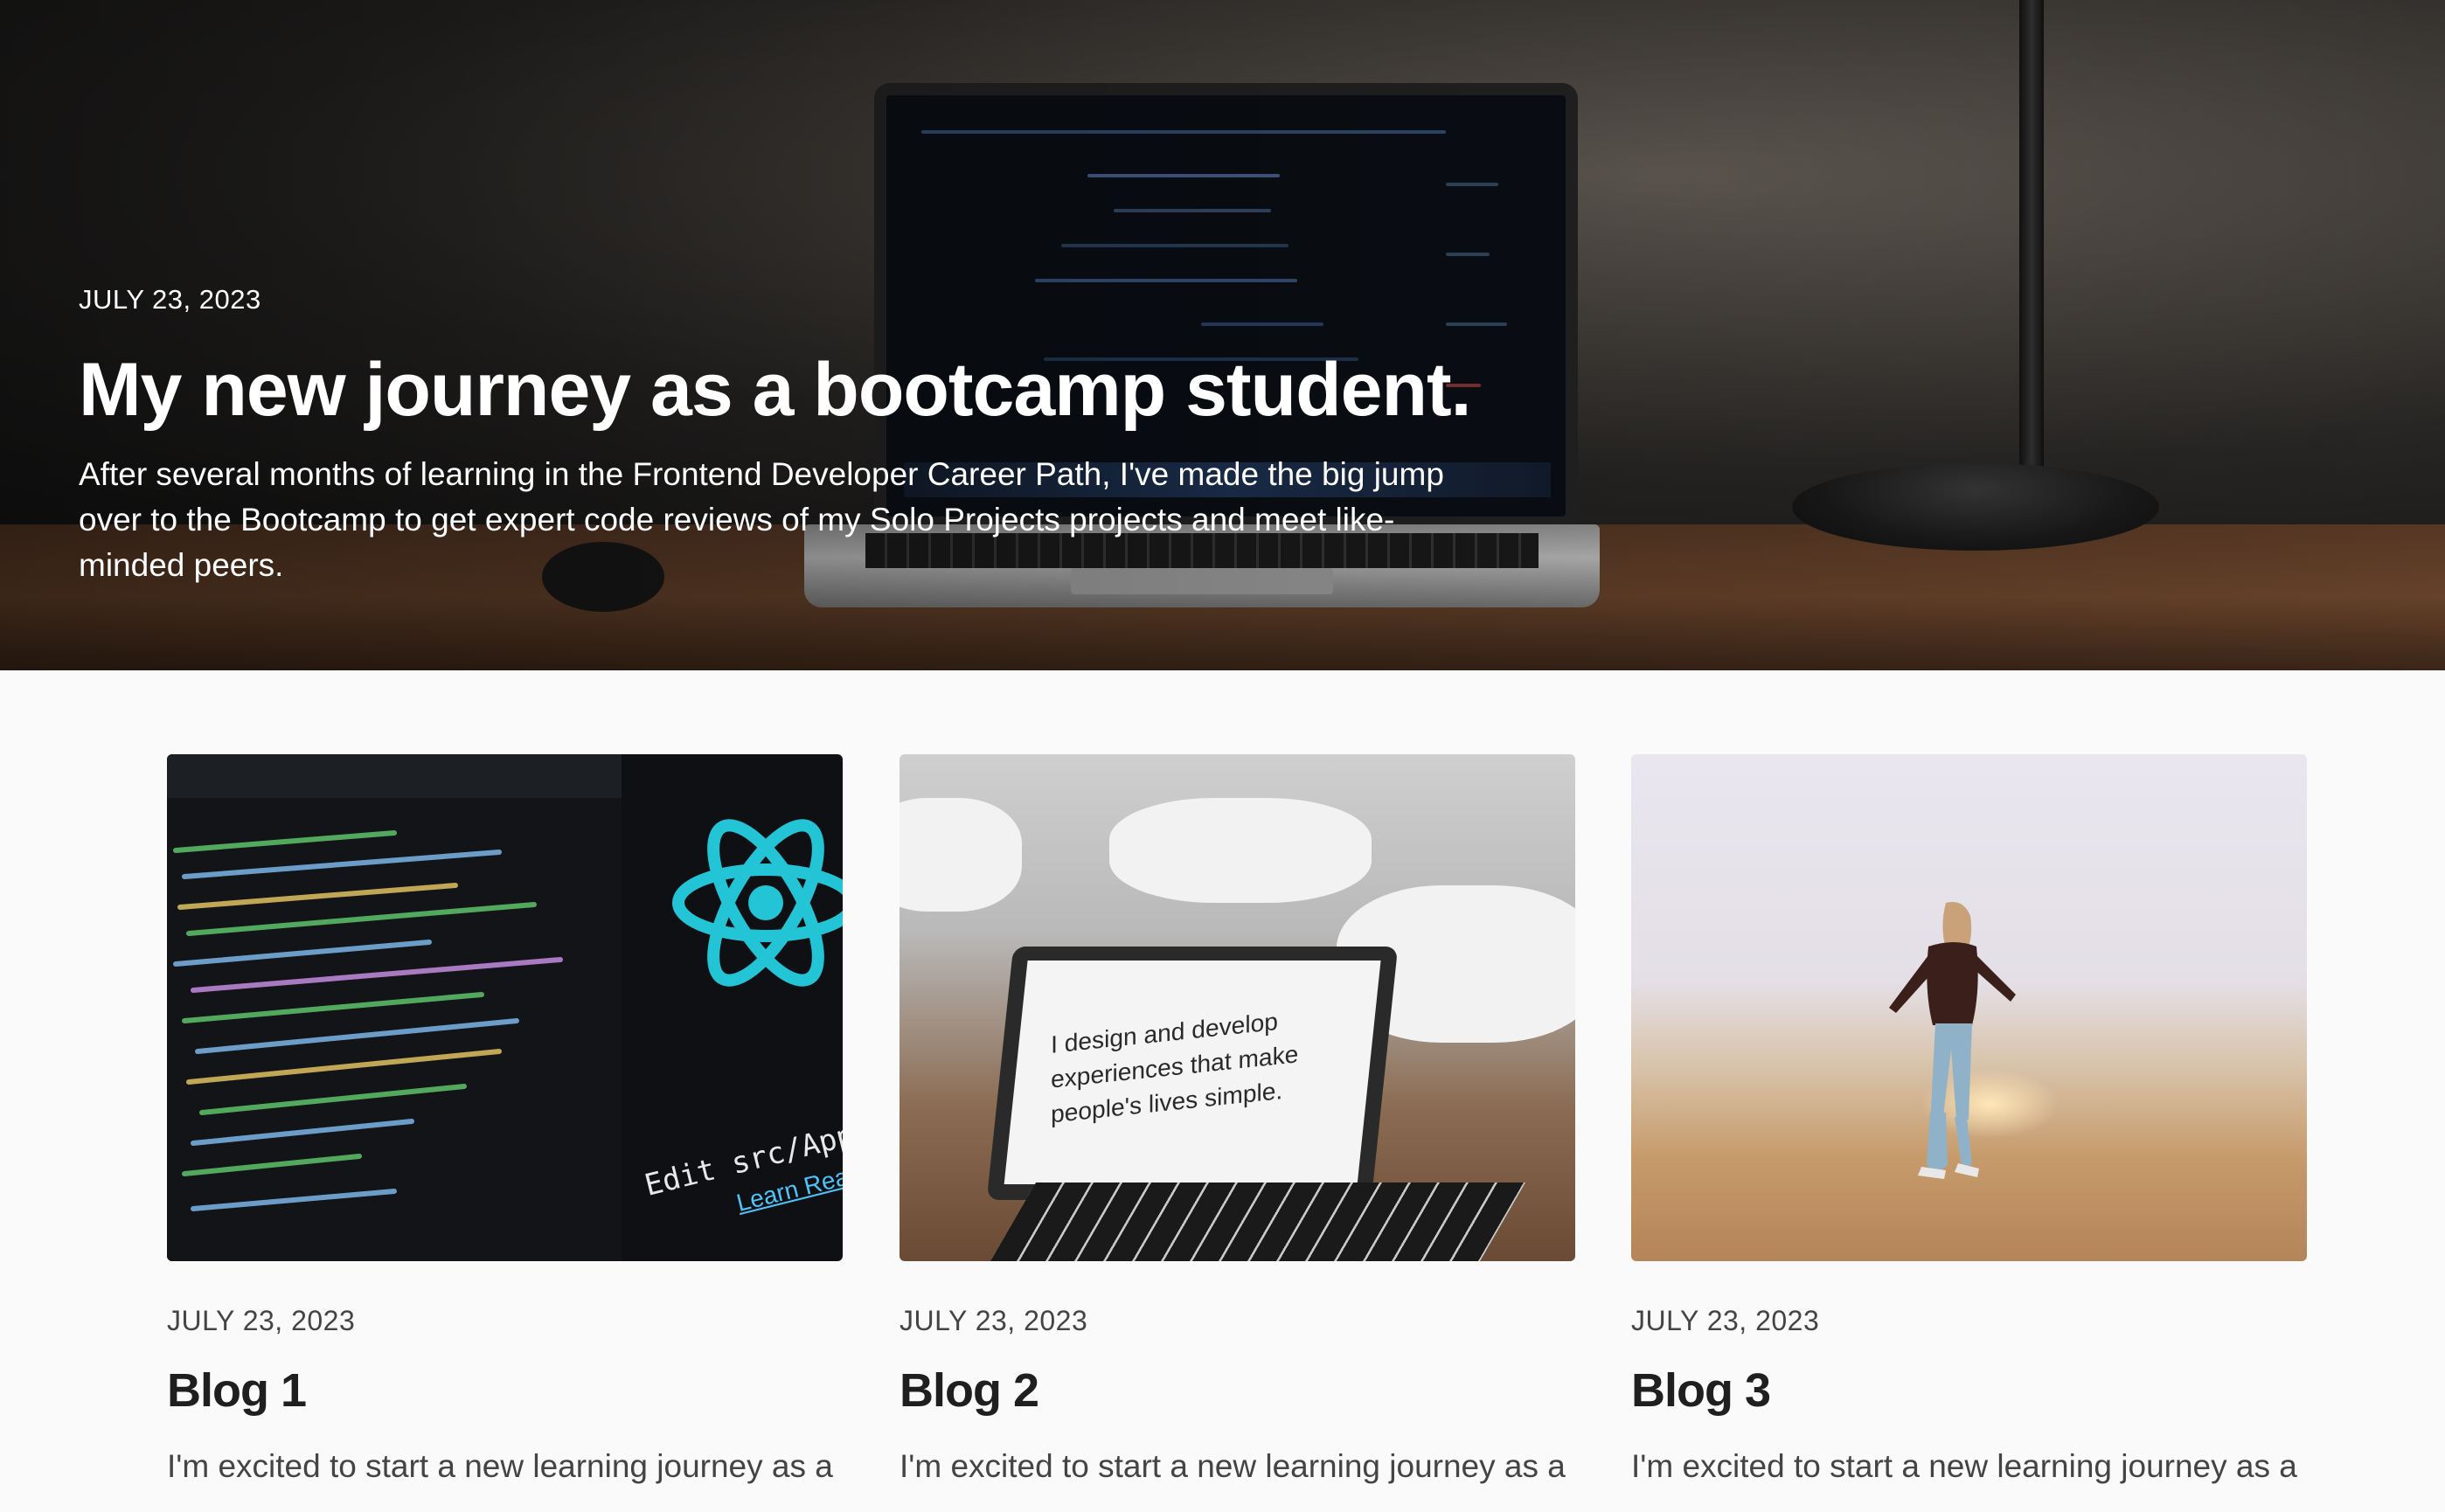 This screenshot has height=1512, width=2445. What do you see at coordinates (1725, 1320) in the screenshot?
I see `blog-card-3-date: JULY 23, 2023` at bounding box center [1725, 1320].